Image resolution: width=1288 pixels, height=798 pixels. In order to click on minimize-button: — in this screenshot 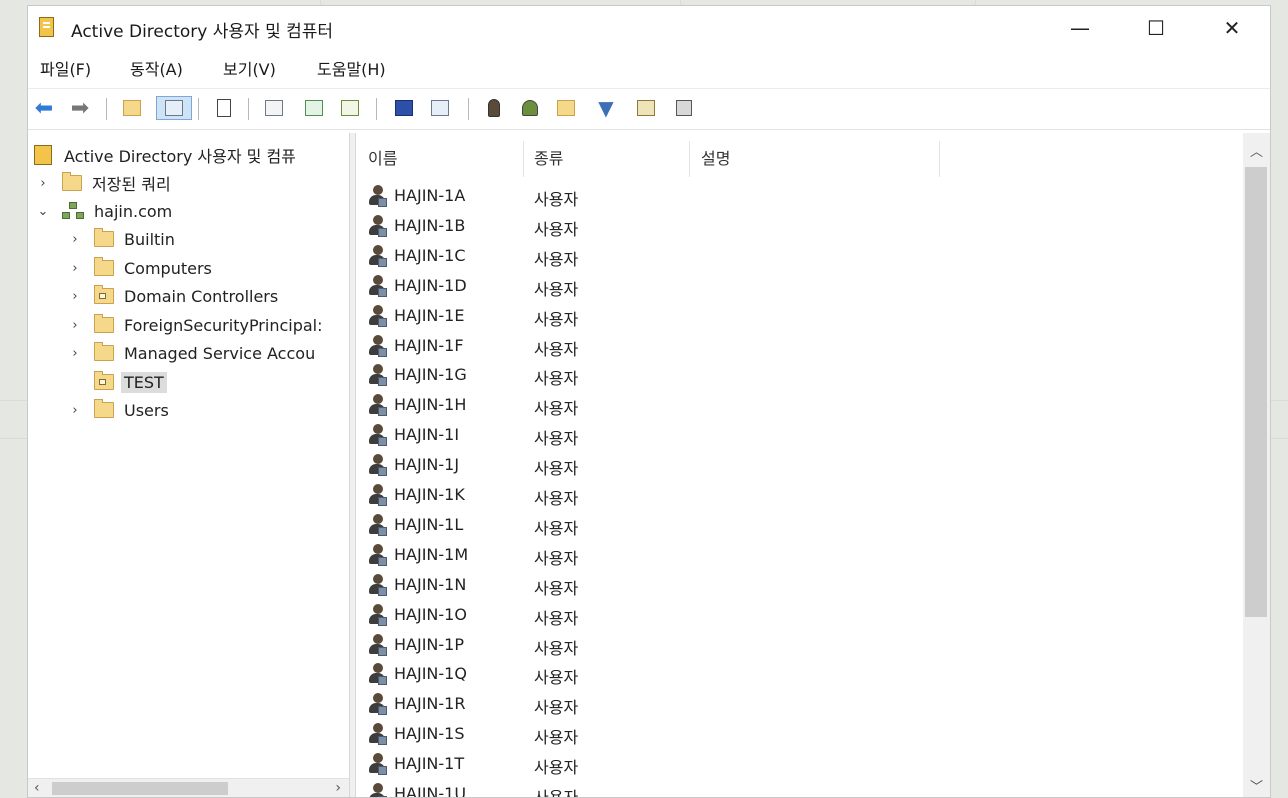, I will do `click(1080, 28)`.